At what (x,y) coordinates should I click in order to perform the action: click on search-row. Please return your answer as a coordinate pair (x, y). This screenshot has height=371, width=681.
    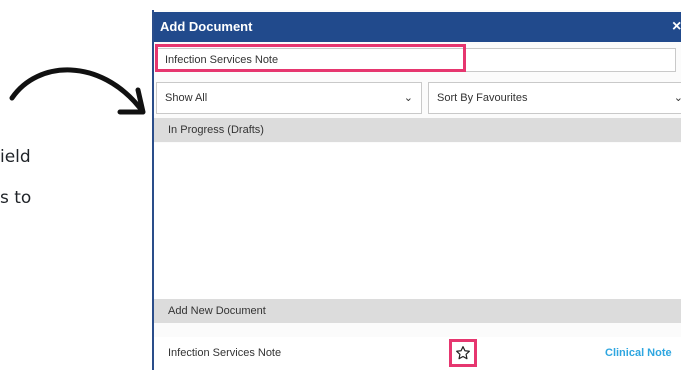
    Looking at the image, I should click on (417, 60).